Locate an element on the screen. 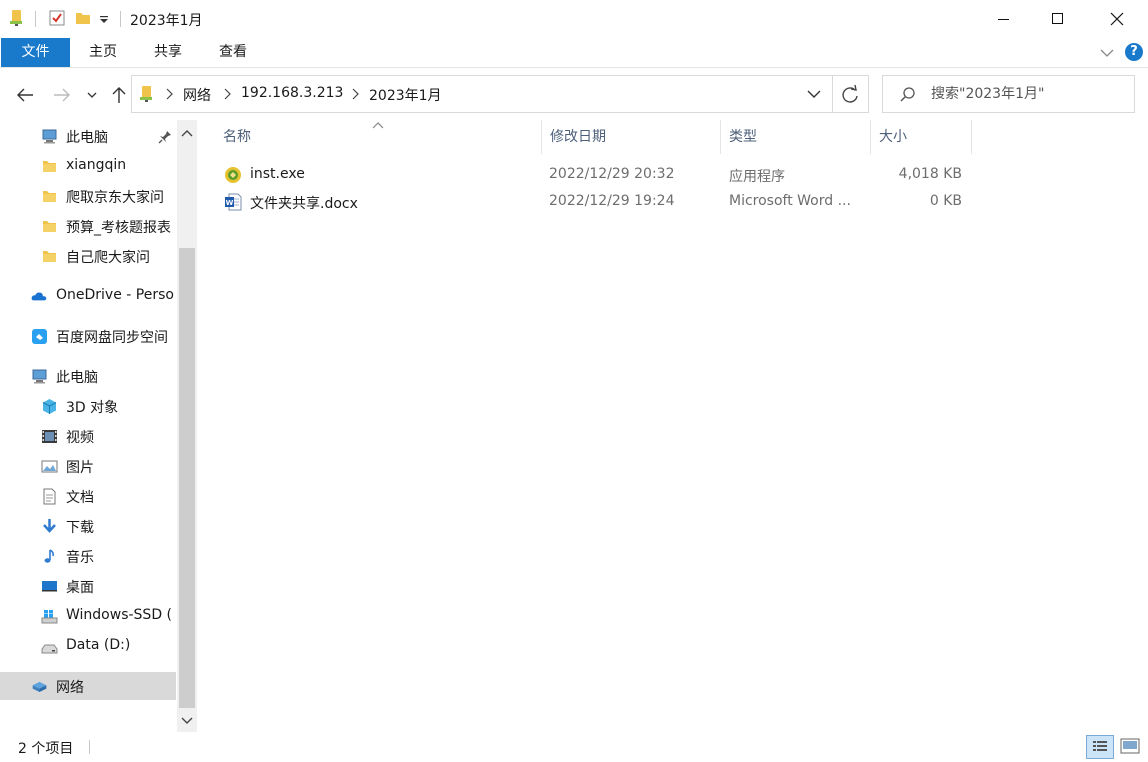 The height and width of the screenshot is (762, 1148). music-icon is located at coordinates (49, 556).